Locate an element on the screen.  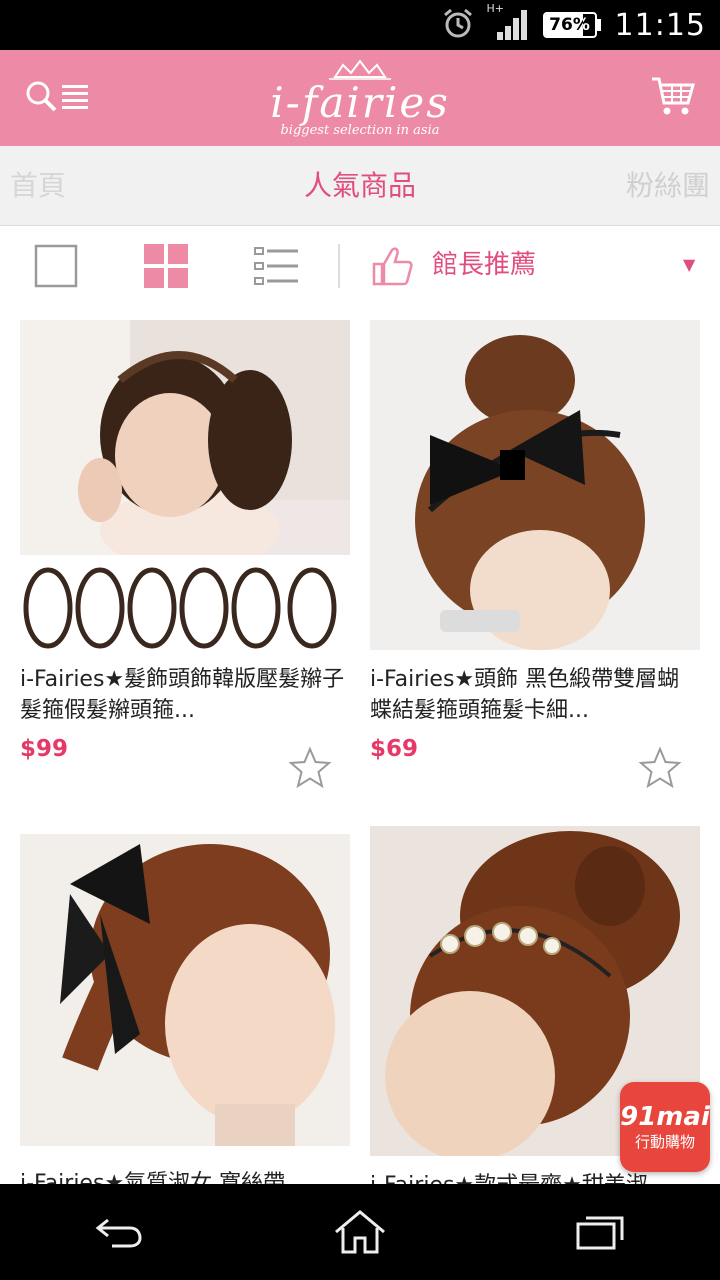
battery-icon: 76% is located at coordinates (571, 25).